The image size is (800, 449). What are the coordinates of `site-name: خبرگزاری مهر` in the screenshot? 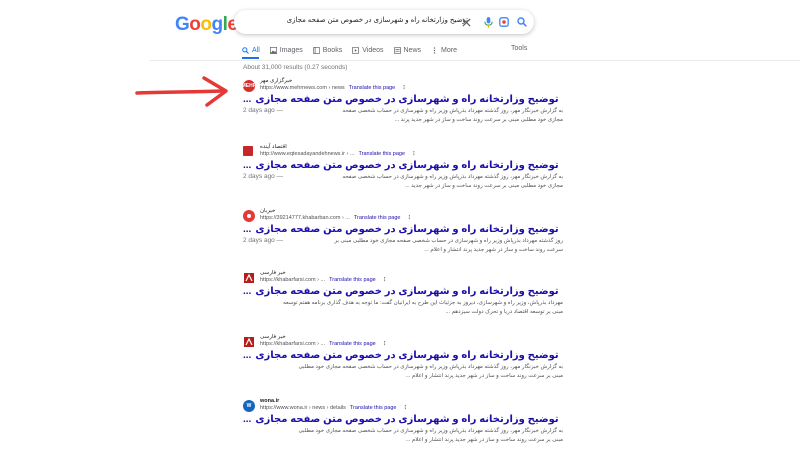 It's located at (276, 81).